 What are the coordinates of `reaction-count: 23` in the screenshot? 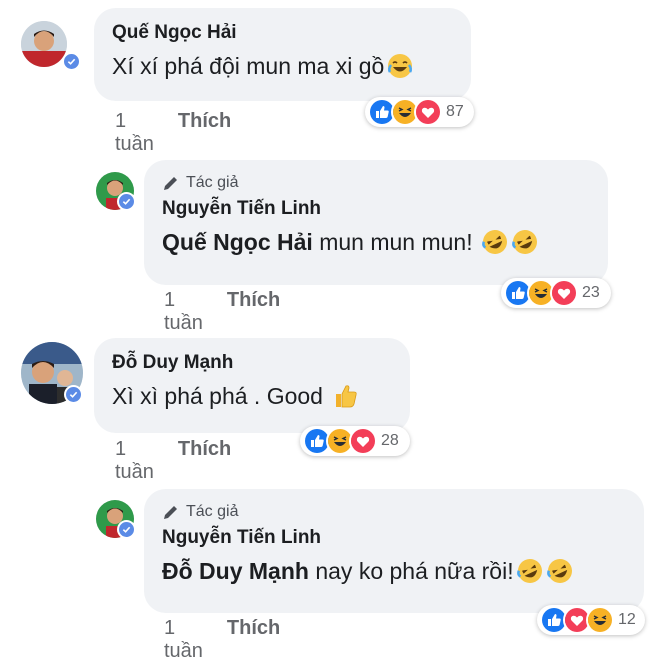 It's located at (591, 292).